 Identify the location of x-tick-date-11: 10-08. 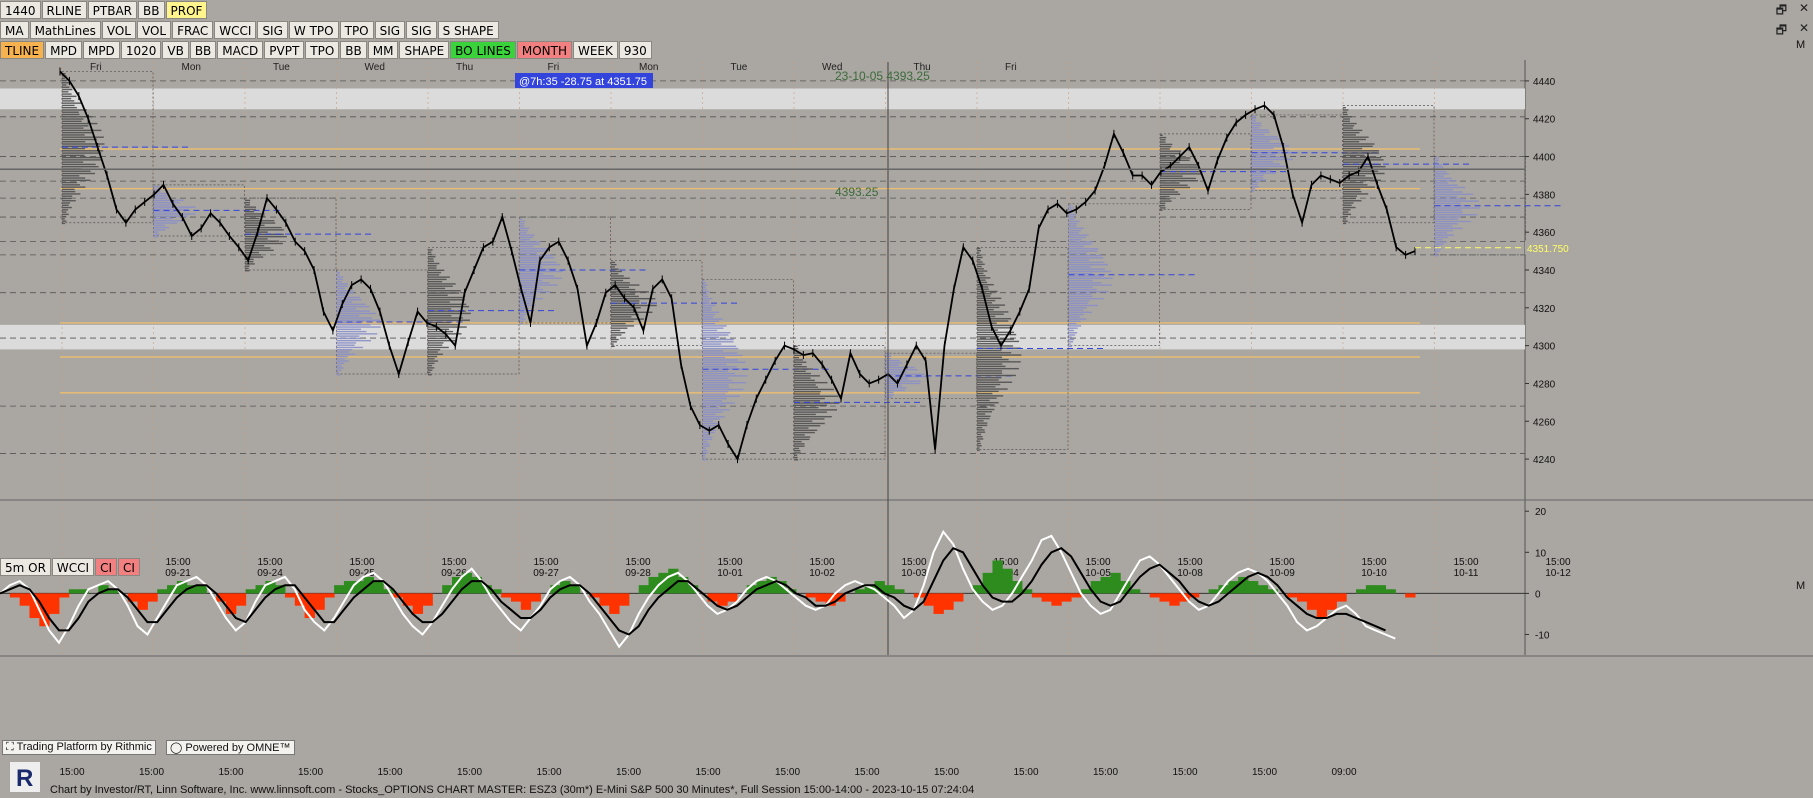
(1190, 573).